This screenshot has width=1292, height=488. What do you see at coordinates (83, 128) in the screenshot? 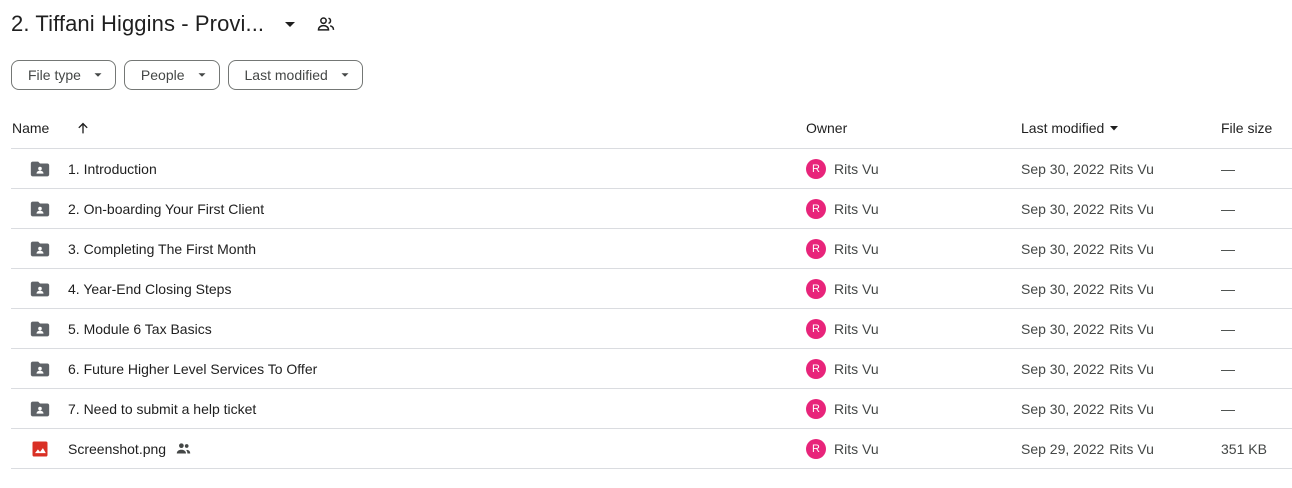
I see `sort-ascending-icon` at bounding box center [83, 128].